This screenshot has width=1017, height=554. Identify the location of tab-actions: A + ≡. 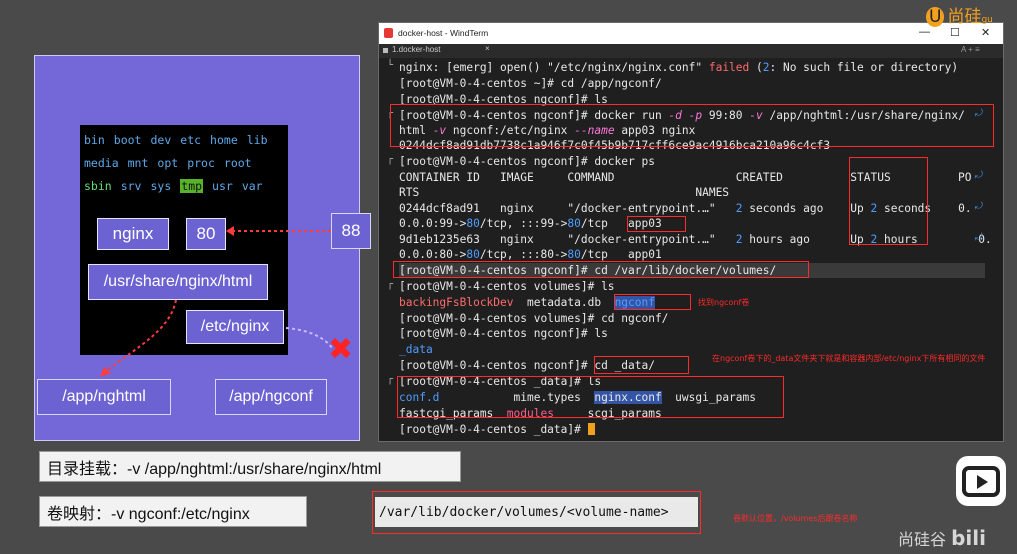
(970, 49).